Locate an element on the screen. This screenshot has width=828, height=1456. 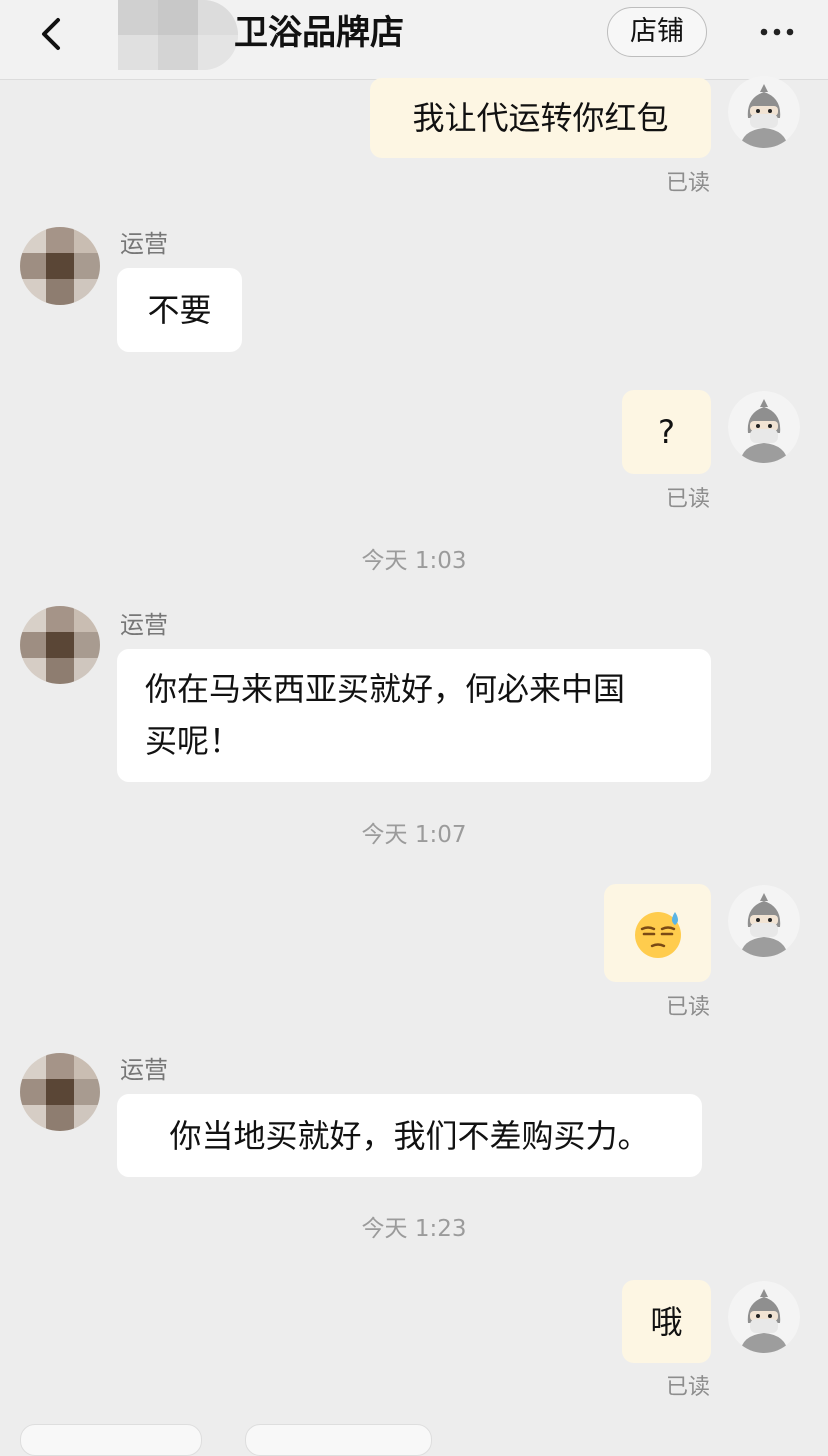
back-button is located at coordinates (52, 34).